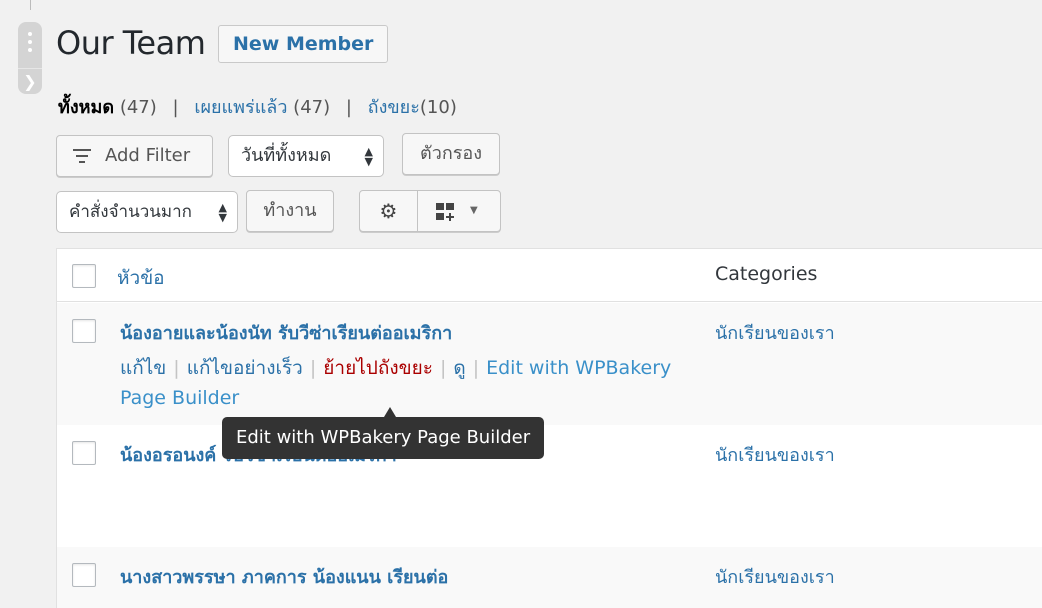  What do you see at coordinates (303, 44) in the screenshot?
I see `new-member-button: New Member` at bounding box center [303, 44].